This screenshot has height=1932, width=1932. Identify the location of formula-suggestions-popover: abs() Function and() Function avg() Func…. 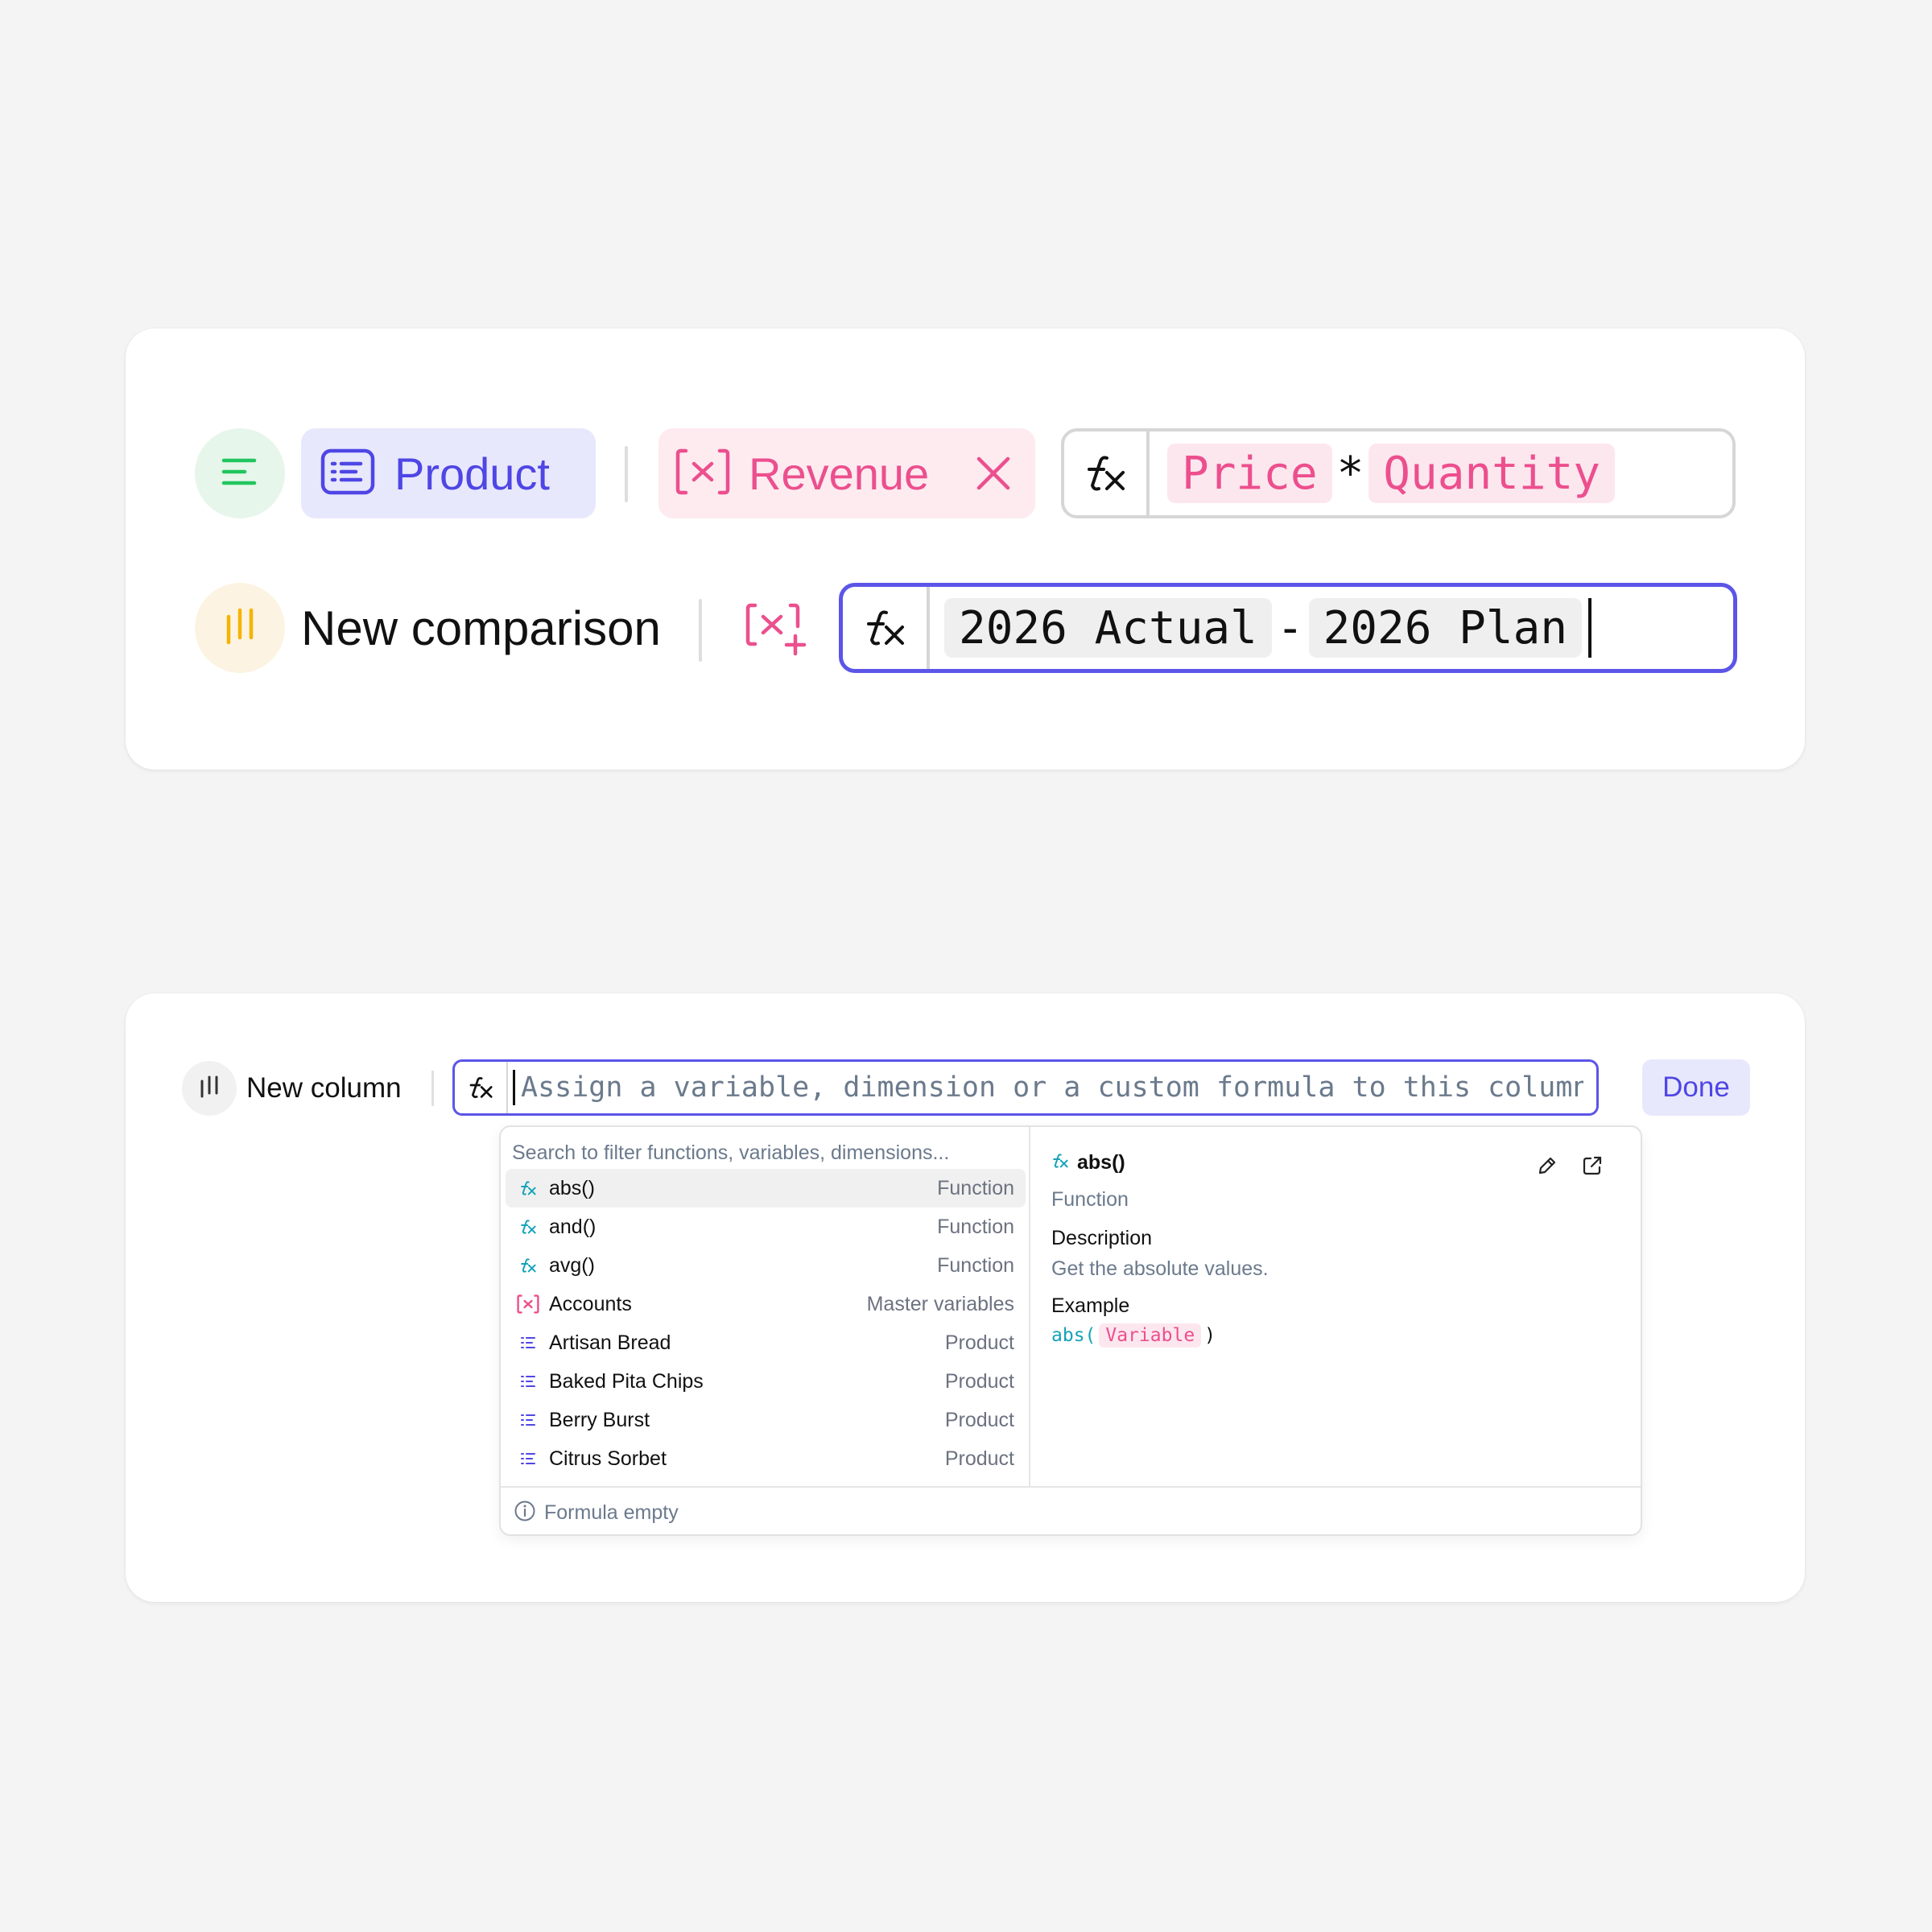
(1070, 1330).